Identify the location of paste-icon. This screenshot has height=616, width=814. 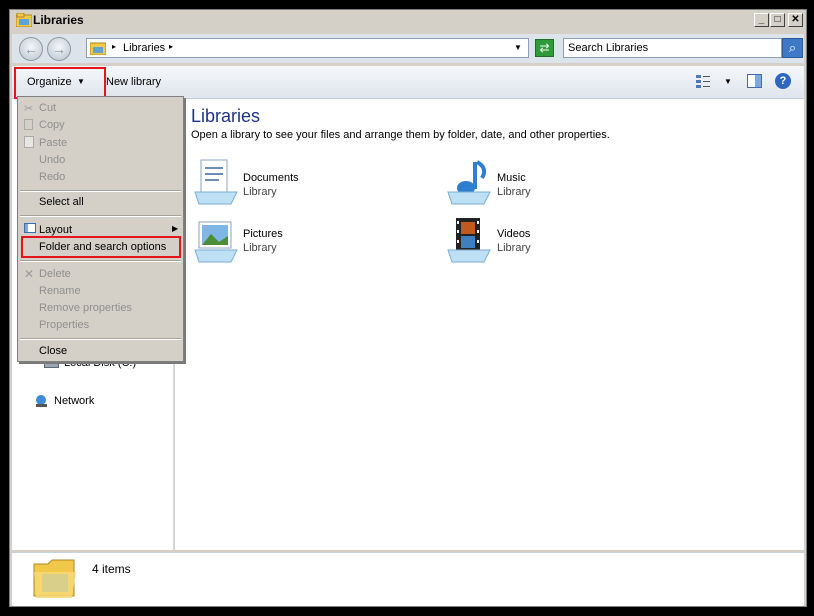
(29, 142).